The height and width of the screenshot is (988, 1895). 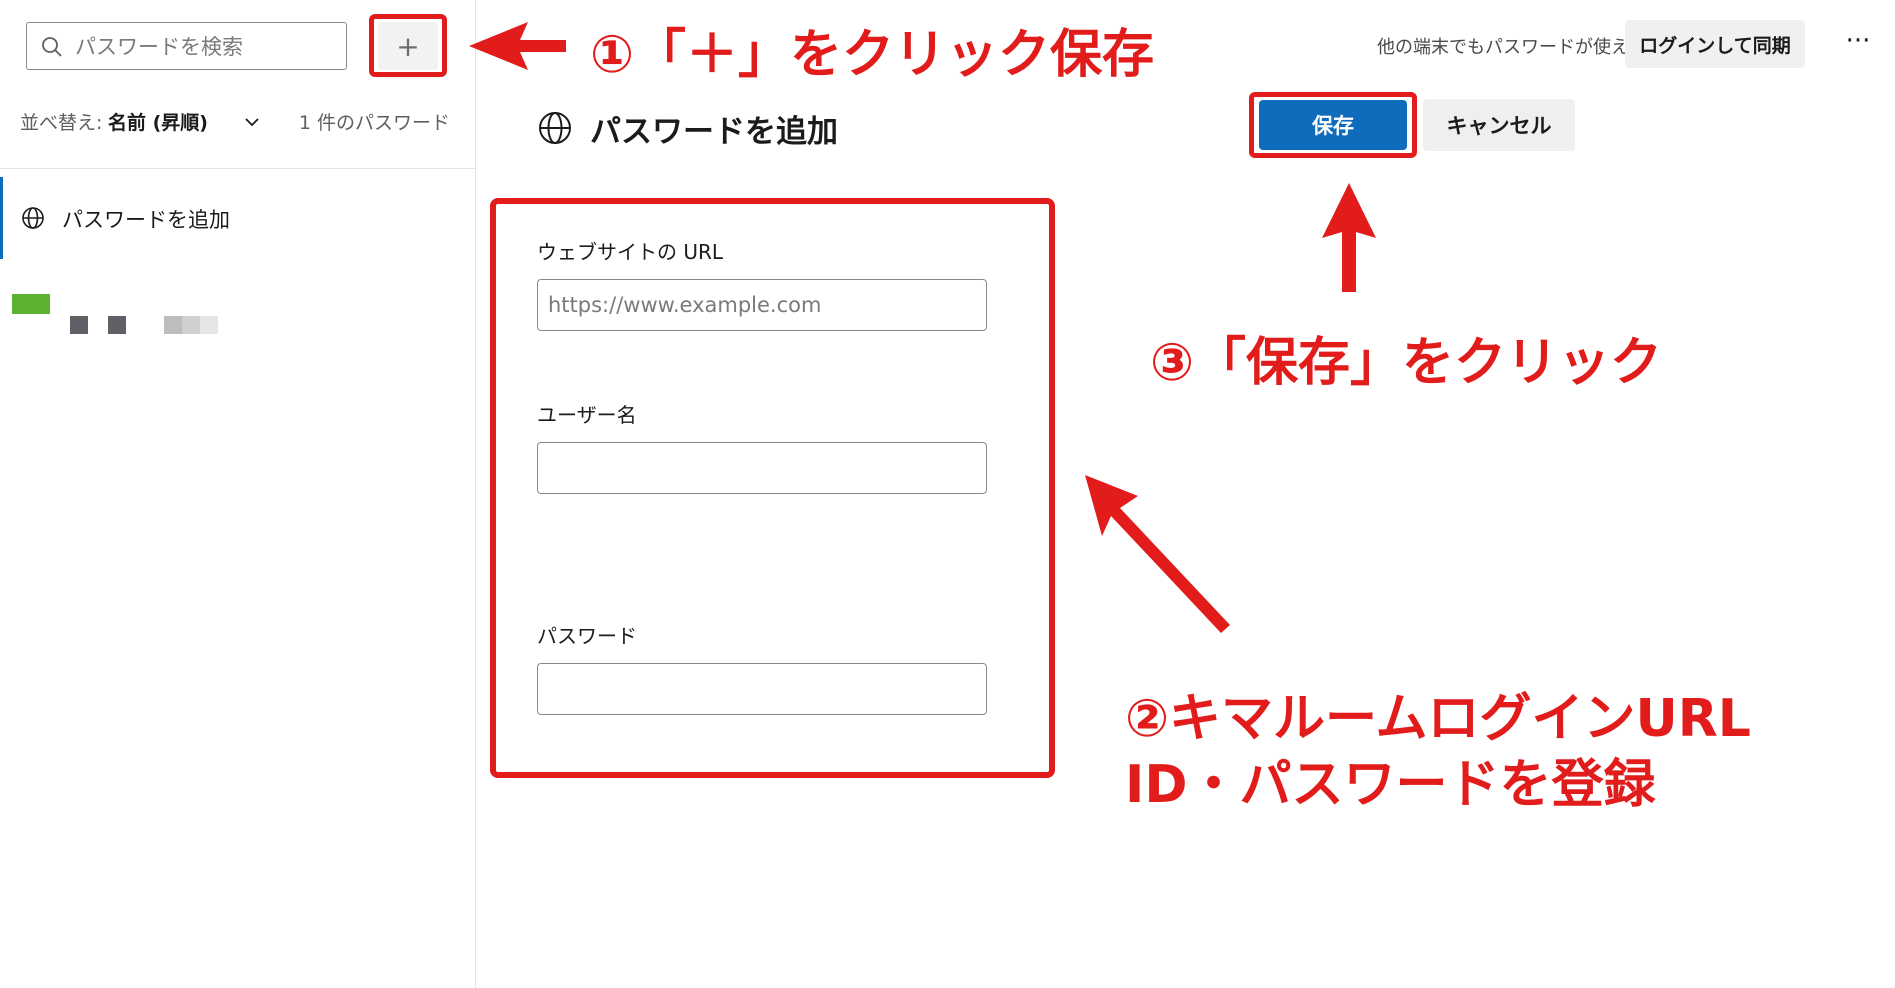 I want to click on login-sync-button: ログインして同期, so click(x=1715, y=44).